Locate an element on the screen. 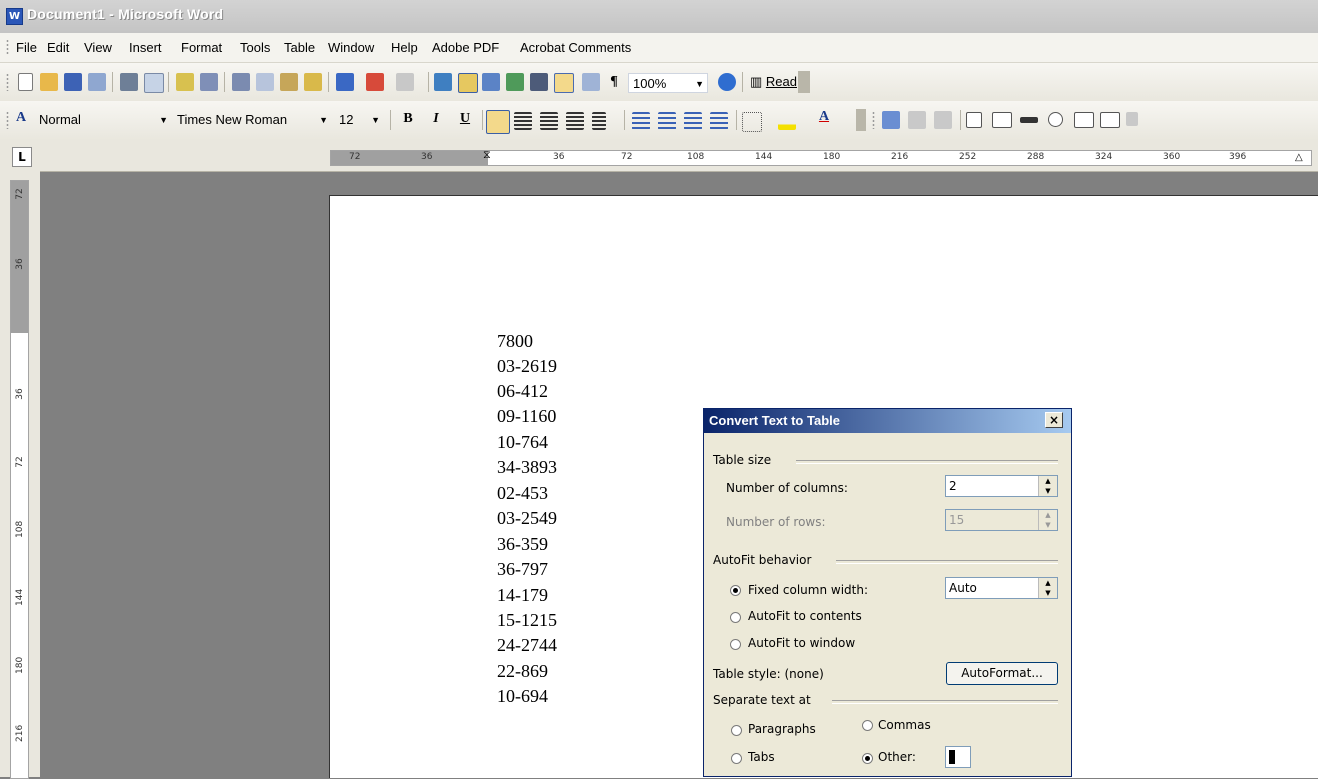 This screenshot has height=779, width=1318. document-line: 36-359 is located at coordinates (522, 544).